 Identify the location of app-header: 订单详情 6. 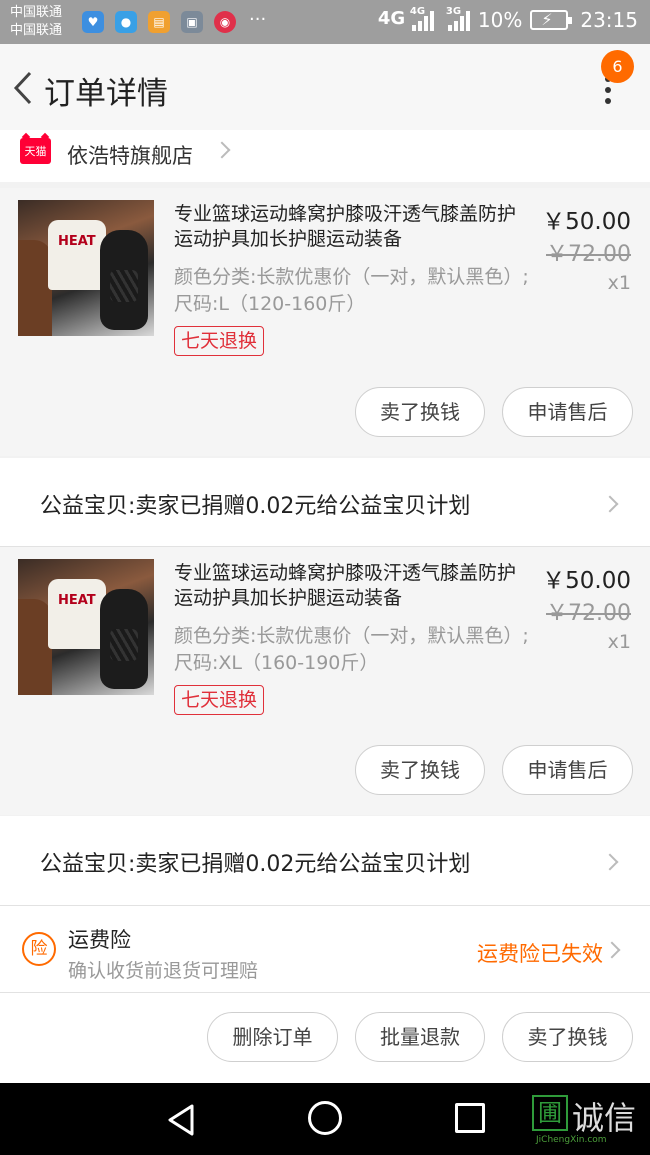
(325, 87).